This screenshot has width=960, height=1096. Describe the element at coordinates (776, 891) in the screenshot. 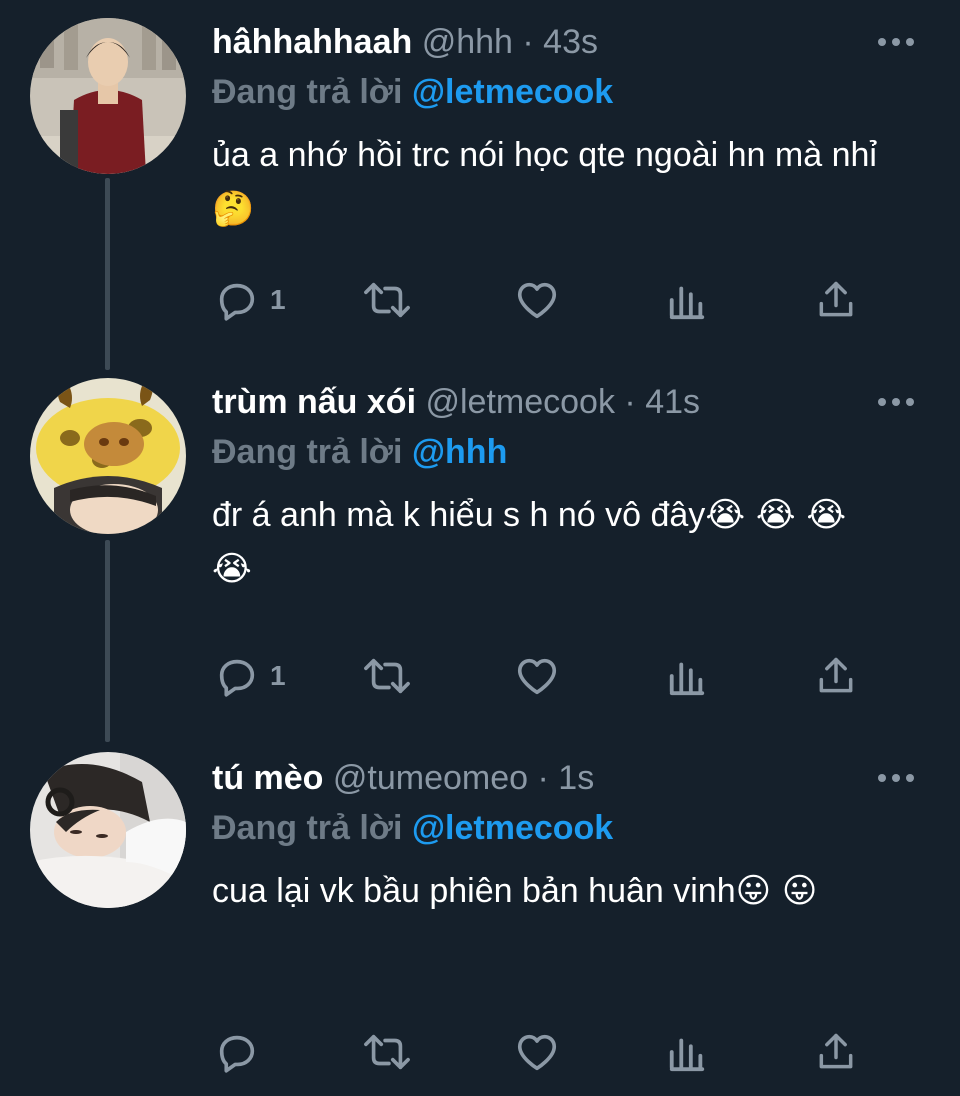

I see `emoji: 😛 😛` at that location.